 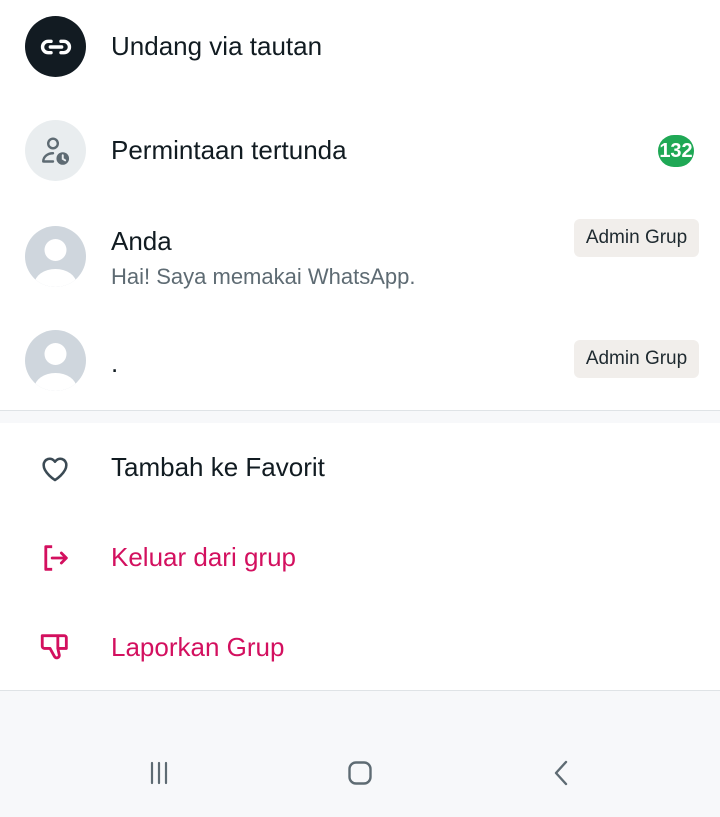 I want to click on person-clock-icon, so click(x=55, y=150).